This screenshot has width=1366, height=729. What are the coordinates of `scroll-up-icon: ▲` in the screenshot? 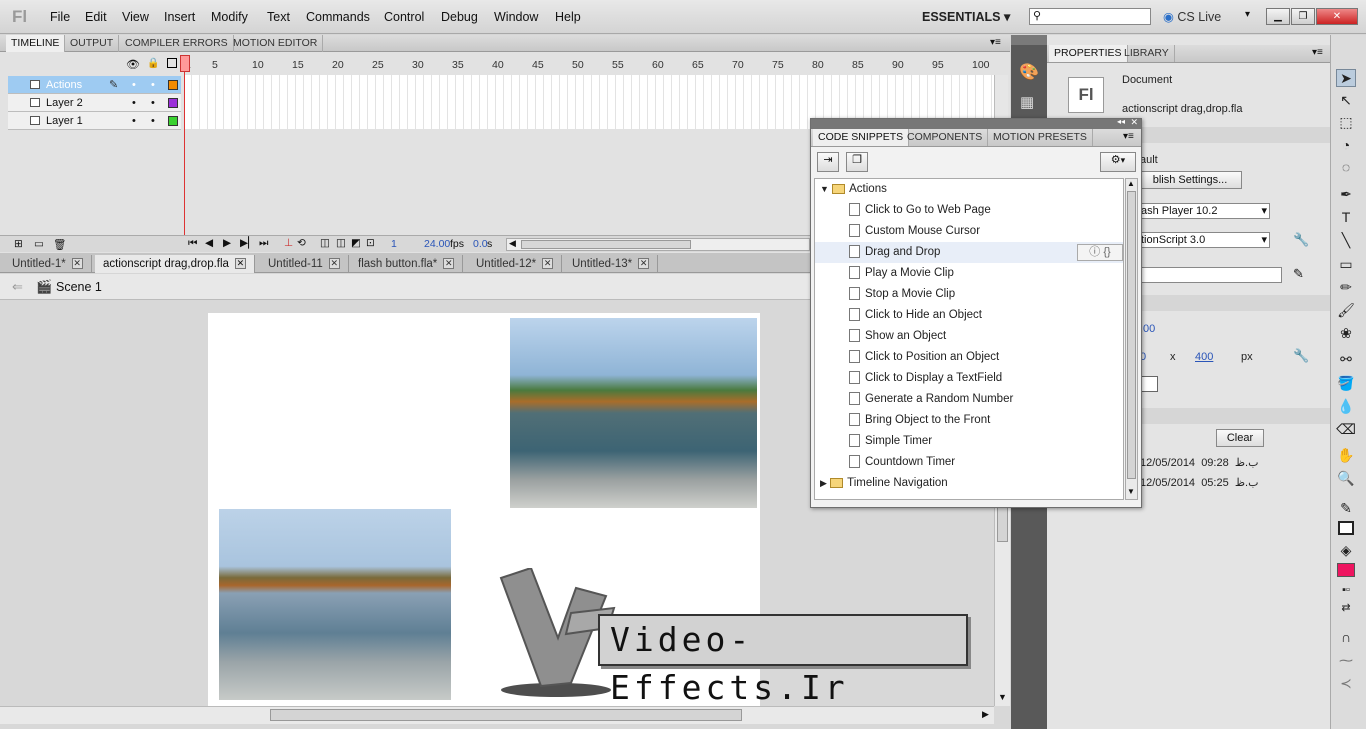 It's located at (1131, 183).